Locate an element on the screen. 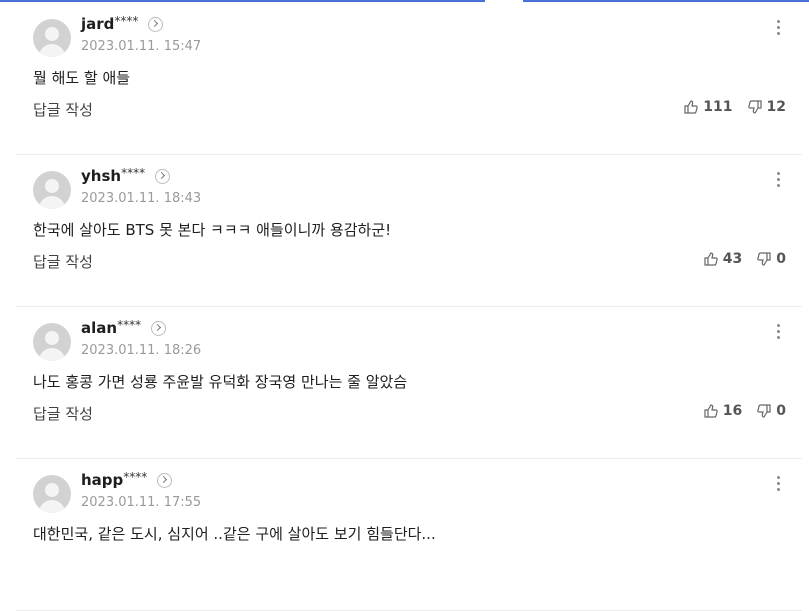 The image size is (809, 611). dislike-button: 12 is located at coordinates (766, 107).